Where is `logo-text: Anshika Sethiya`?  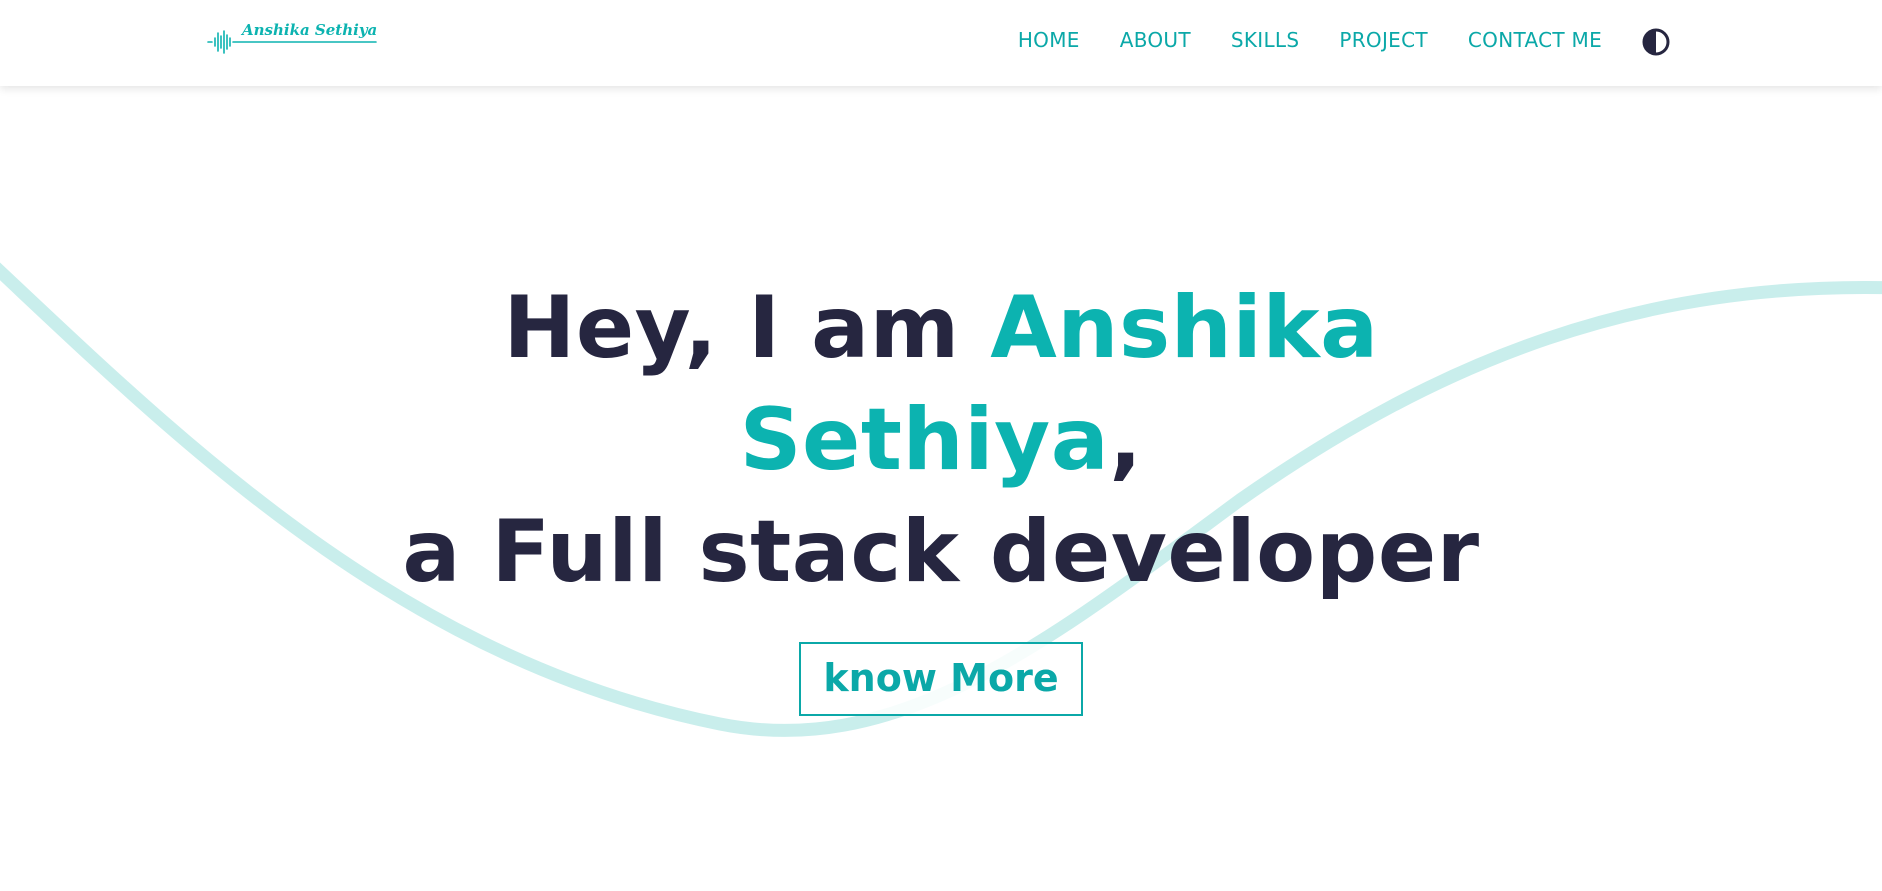 logo-text: Anshika Sethiya is located at coordinates (308, 30).